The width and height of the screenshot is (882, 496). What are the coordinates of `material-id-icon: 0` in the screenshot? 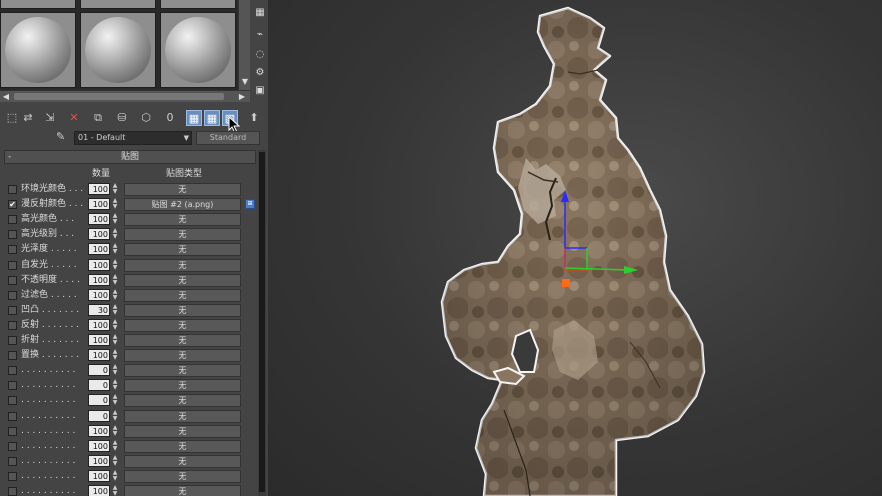 It's located at (170, 118).